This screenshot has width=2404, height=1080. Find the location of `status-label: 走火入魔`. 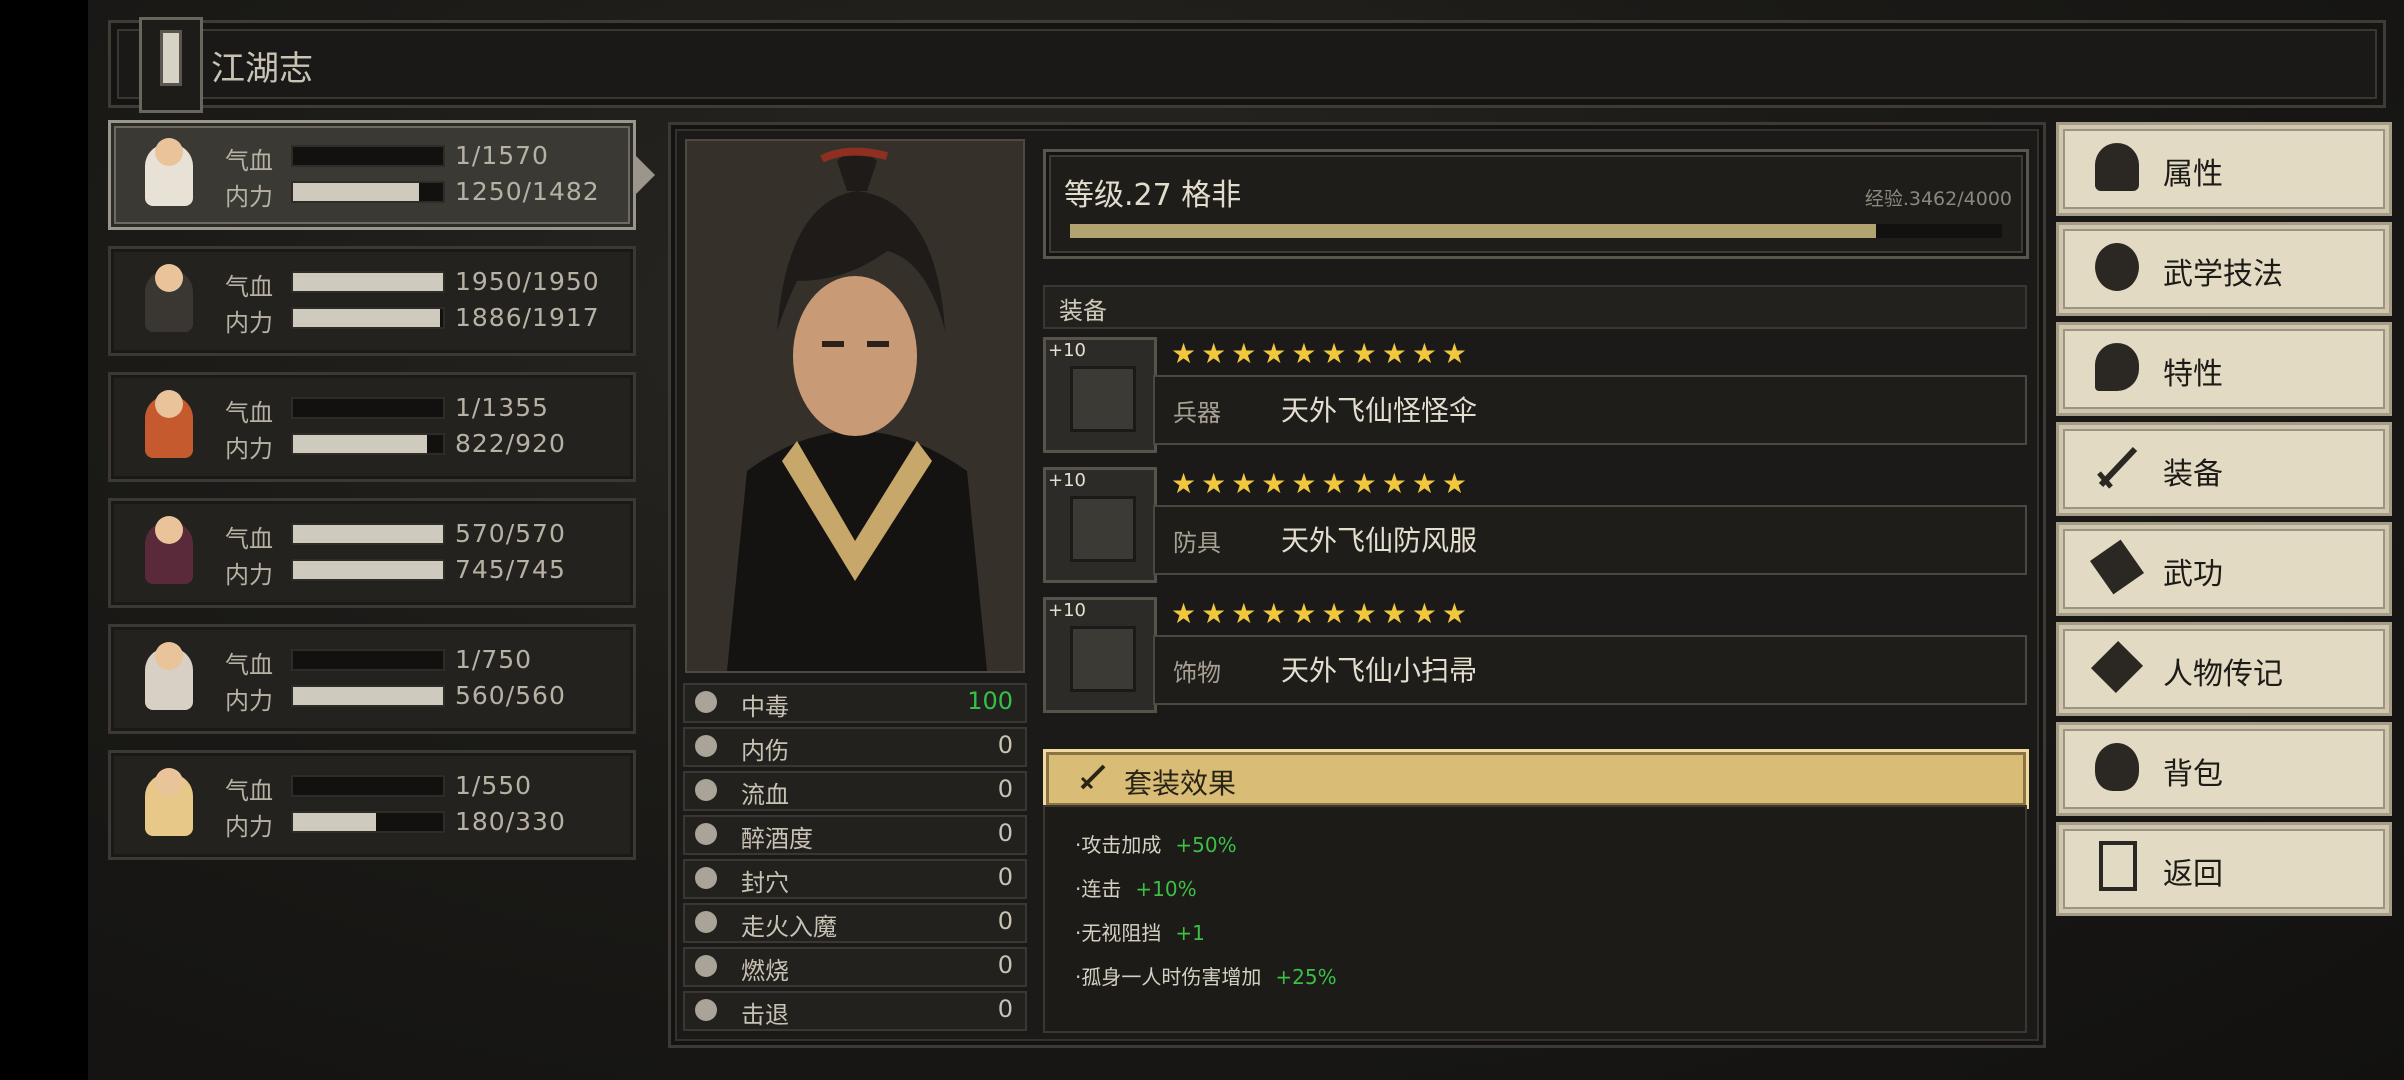

status-label: 走火入魔 is located at coordinates (789, 927).